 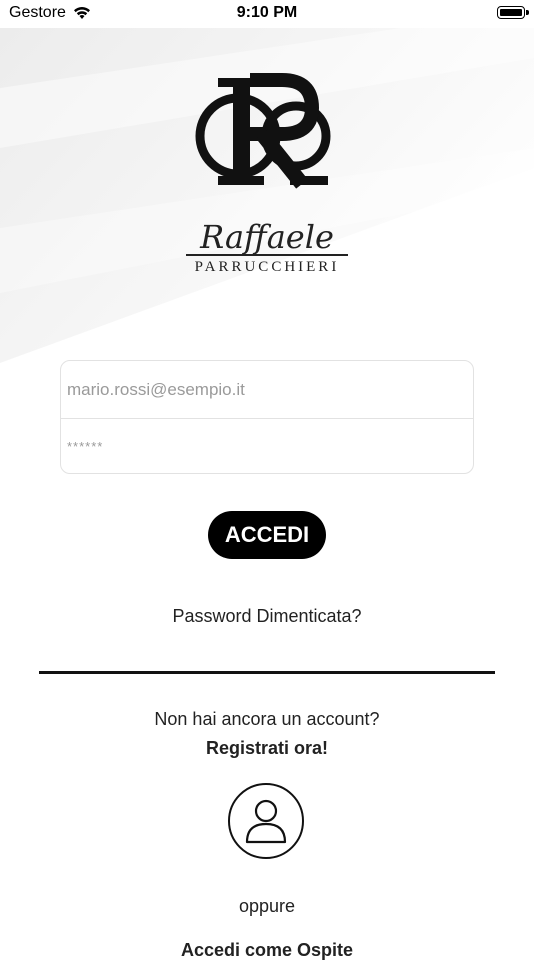 I want to click on section-divider, so click(x=267, y=672).